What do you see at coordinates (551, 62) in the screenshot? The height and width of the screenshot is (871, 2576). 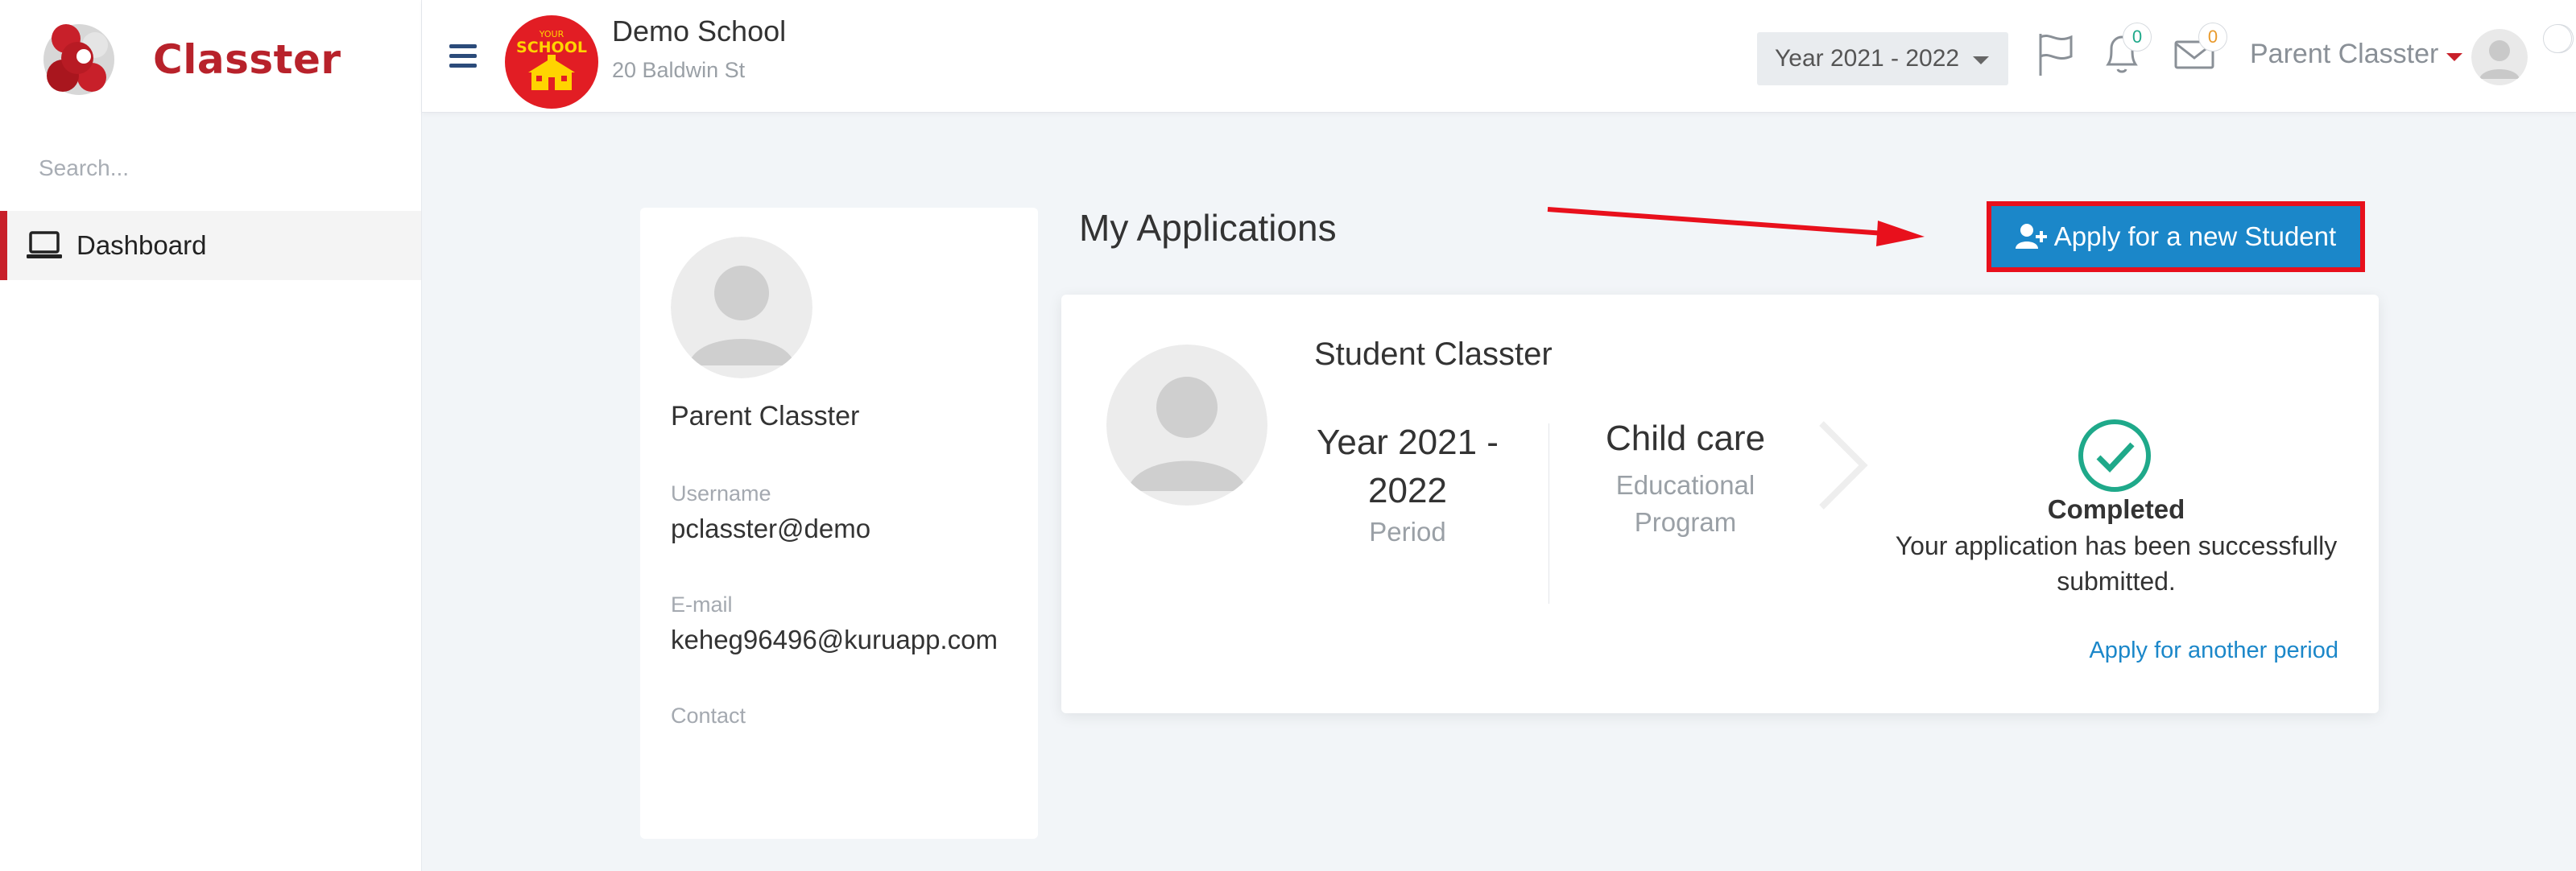 I see `school-logo: YOUR SCHOOL` at bounding box center [551, 62].